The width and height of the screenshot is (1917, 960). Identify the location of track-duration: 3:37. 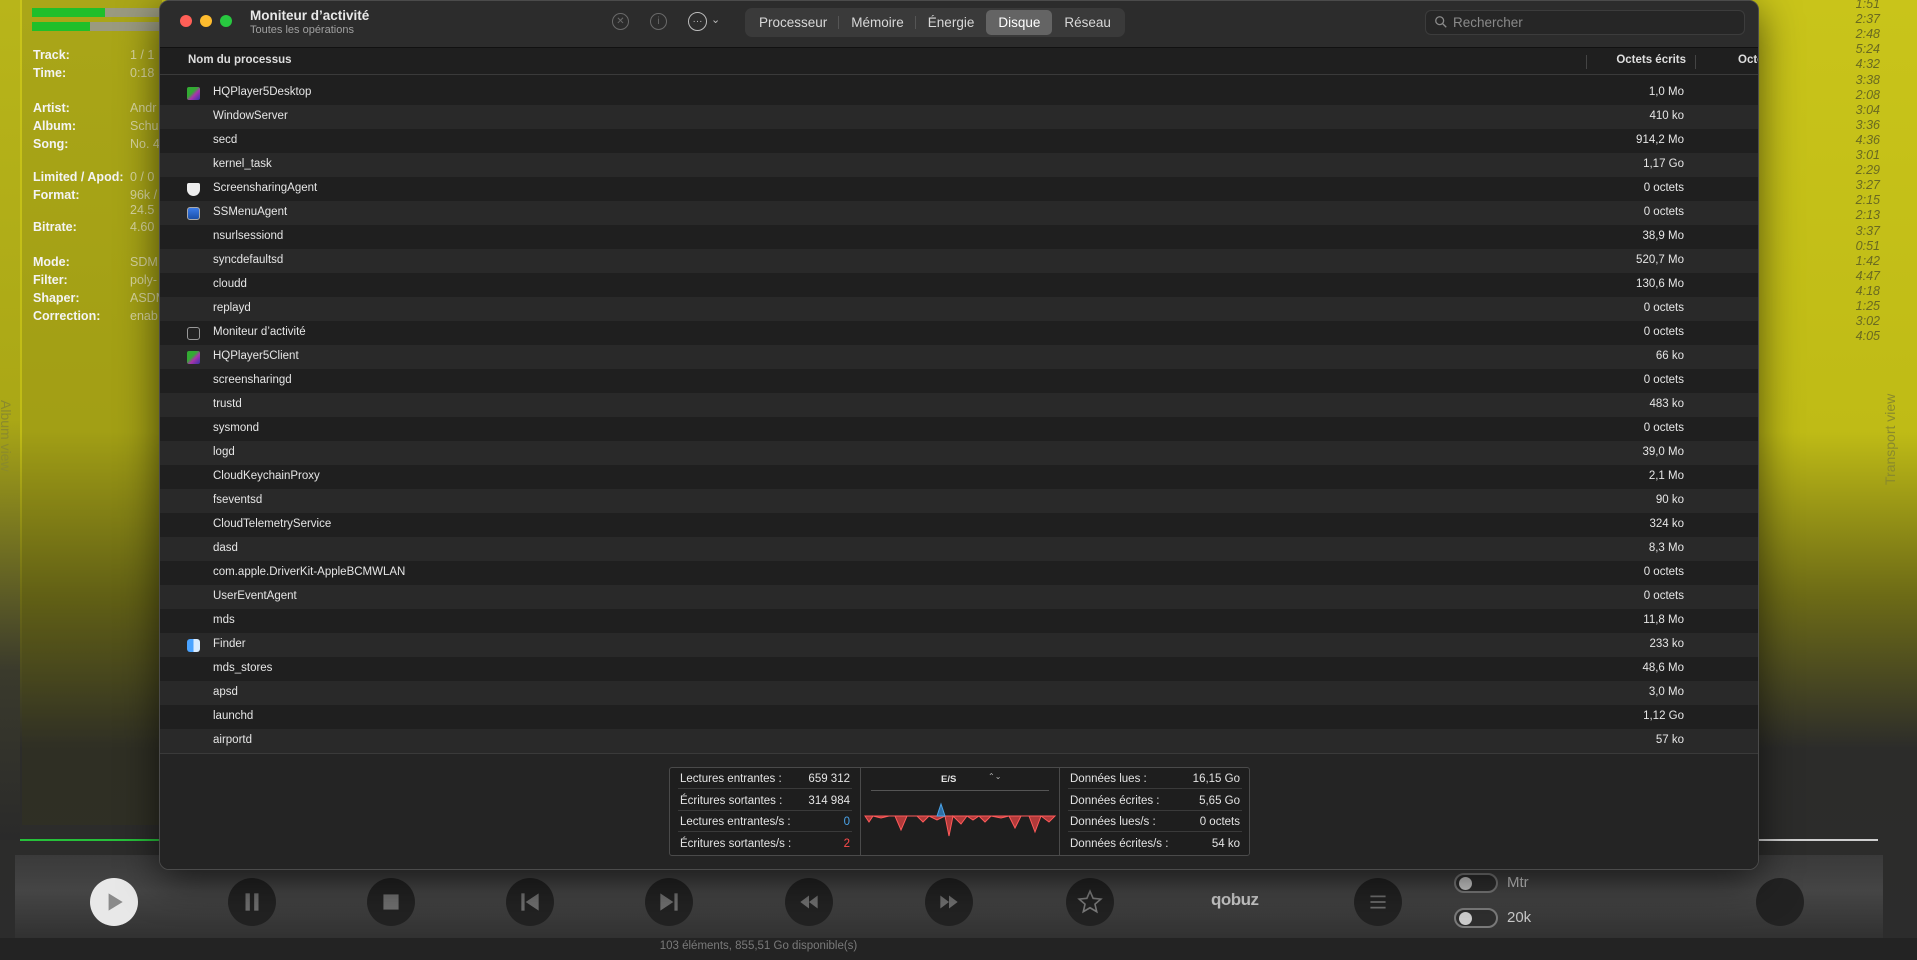
(1868, 231).